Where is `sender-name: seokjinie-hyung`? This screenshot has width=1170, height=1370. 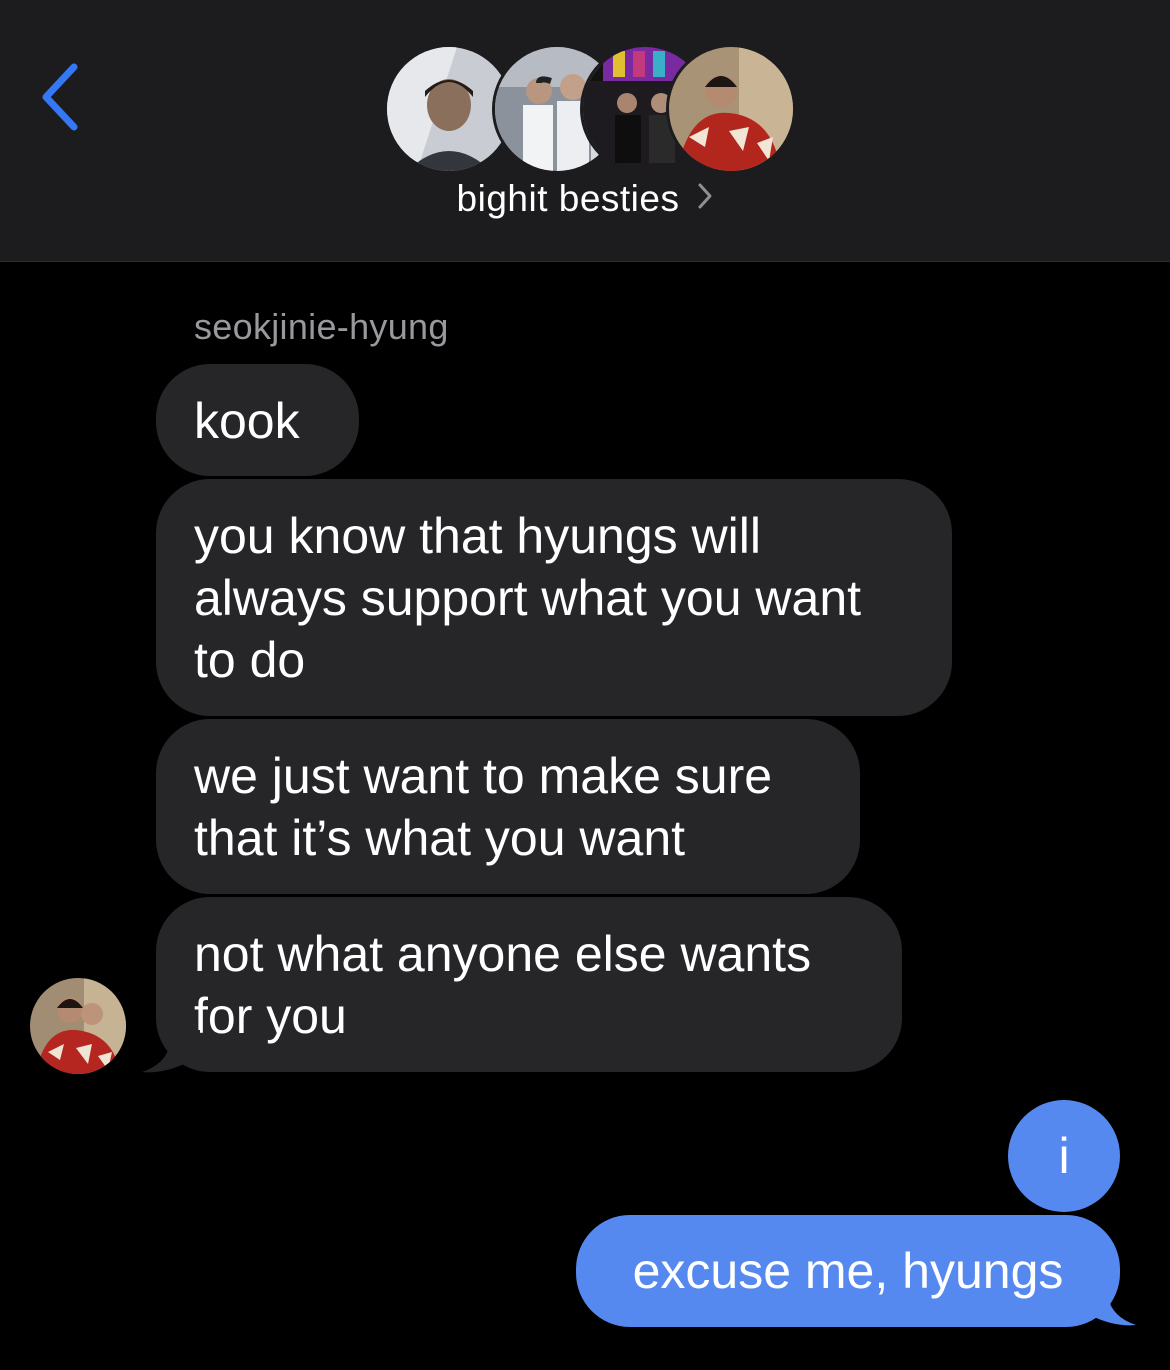 sender-name: seokjinie-hyung is located at coordinates (321, 326).